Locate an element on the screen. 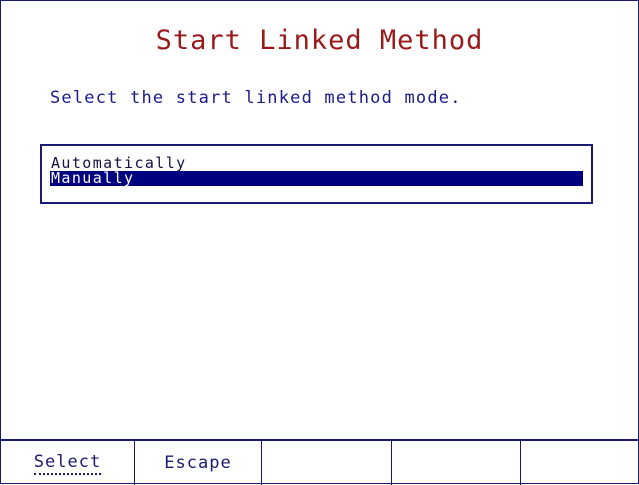 The image size is (639, 485). select-softkey-label: Select is located at coordinates (67, 463).